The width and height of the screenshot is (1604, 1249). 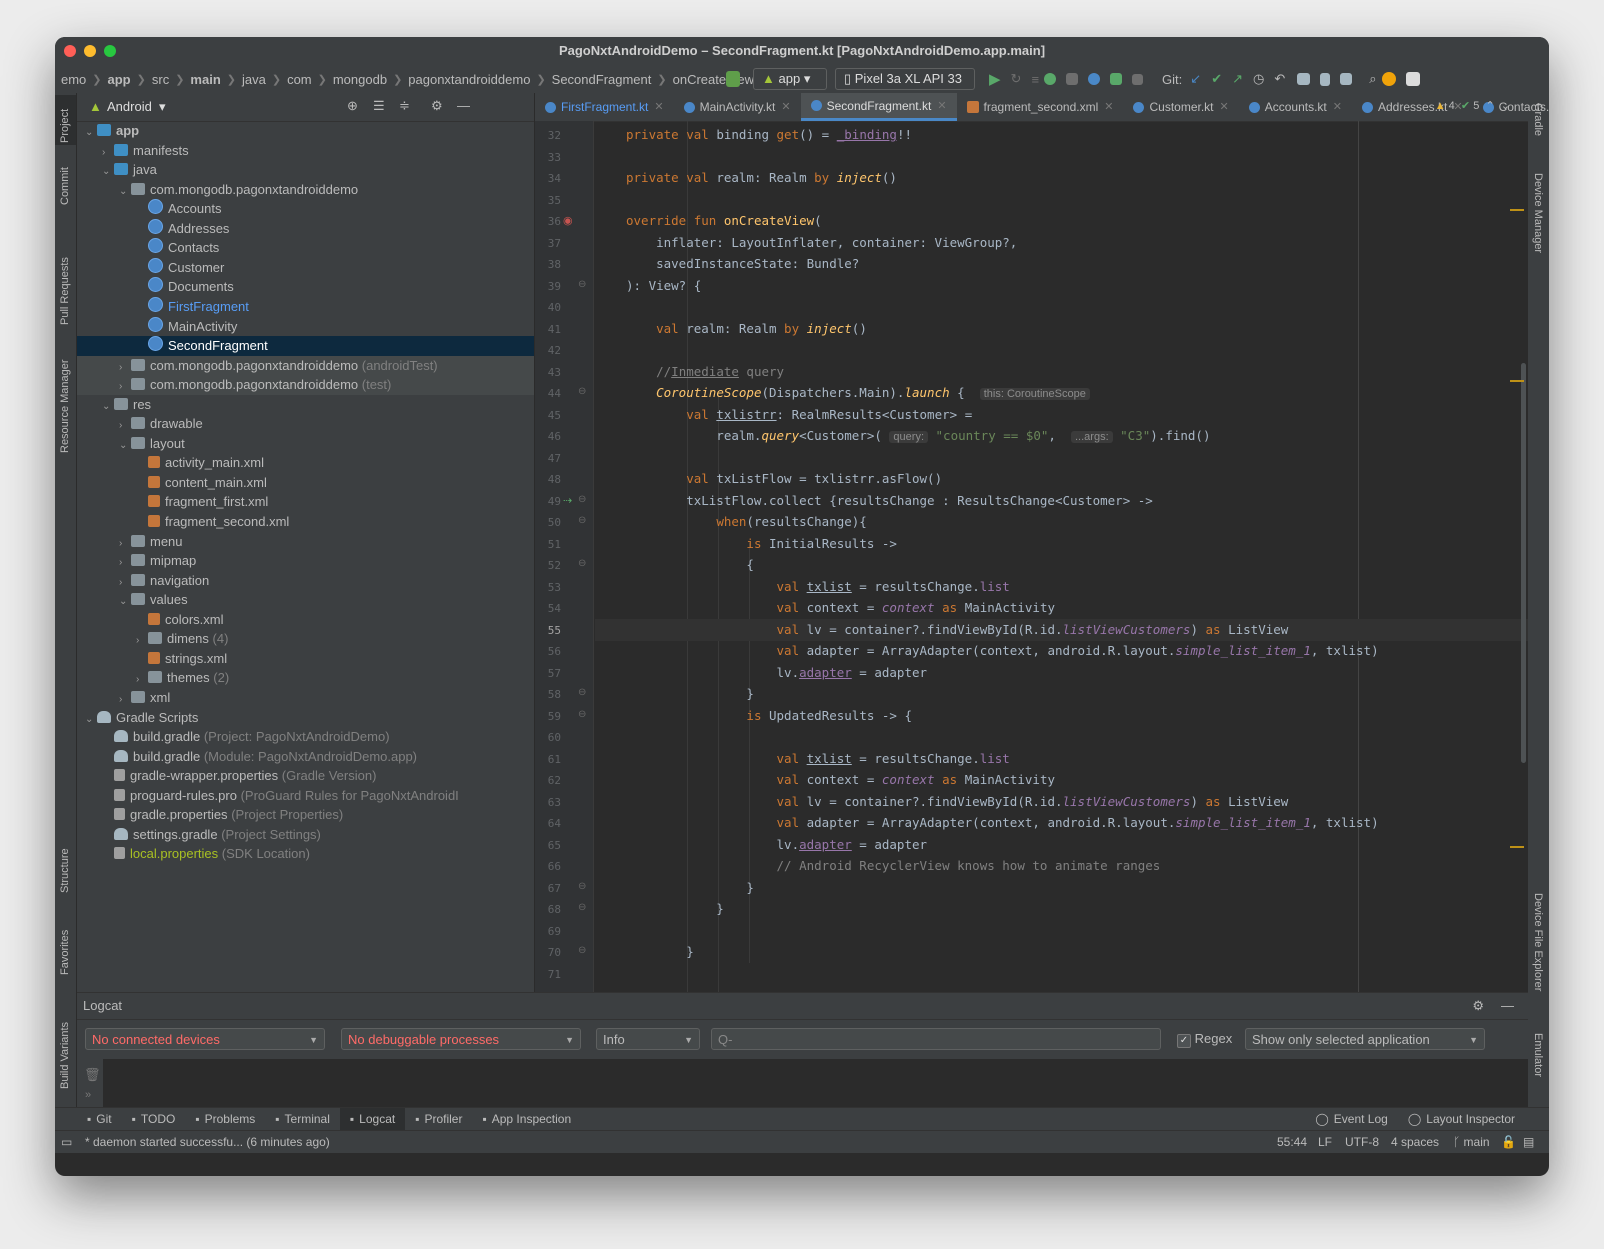 What do you see at coordinates (1061, 372) in the screenshot?
I see `code-line: //Inmediate query` at bounding box center [1061, 372].